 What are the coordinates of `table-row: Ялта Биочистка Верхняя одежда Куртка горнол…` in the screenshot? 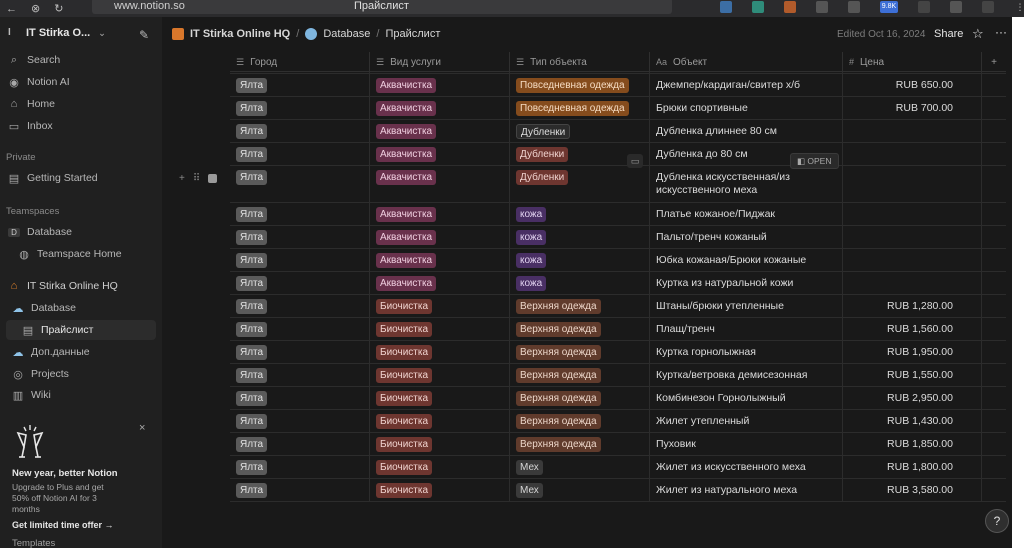 It's located at (618, 352).